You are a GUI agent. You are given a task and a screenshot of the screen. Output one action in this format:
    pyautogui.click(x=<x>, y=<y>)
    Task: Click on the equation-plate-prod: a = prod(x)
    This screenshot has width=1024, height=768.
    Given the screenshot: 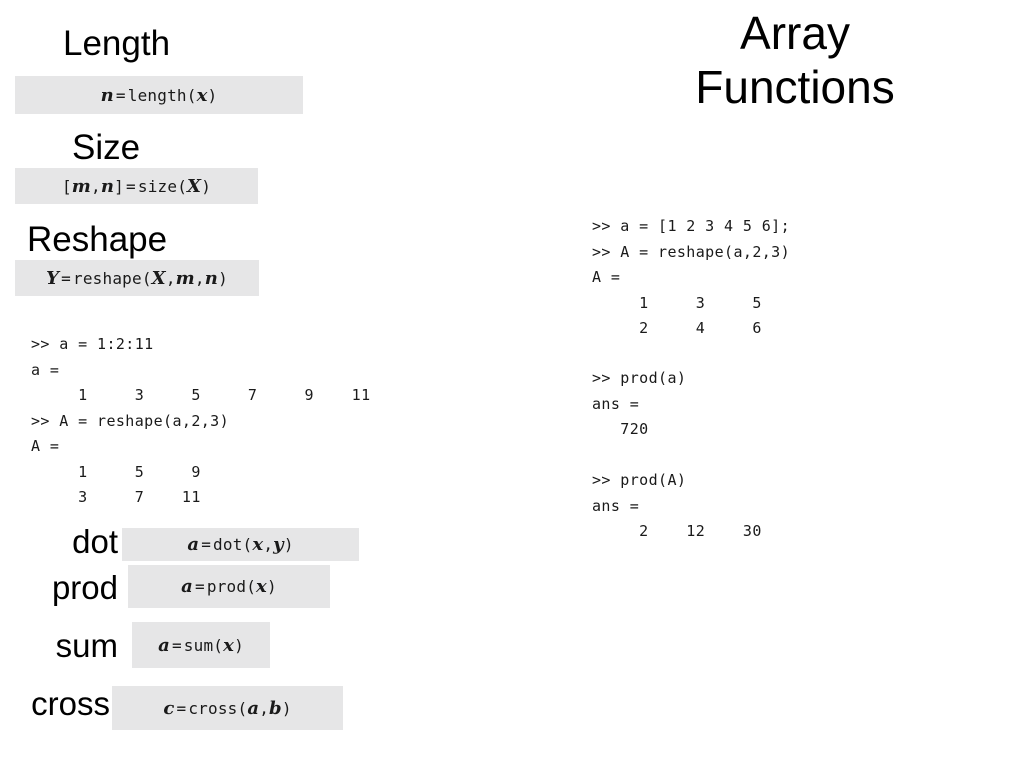 What is the action you would take?
    pyautogui.click(x=229, y=586)
    